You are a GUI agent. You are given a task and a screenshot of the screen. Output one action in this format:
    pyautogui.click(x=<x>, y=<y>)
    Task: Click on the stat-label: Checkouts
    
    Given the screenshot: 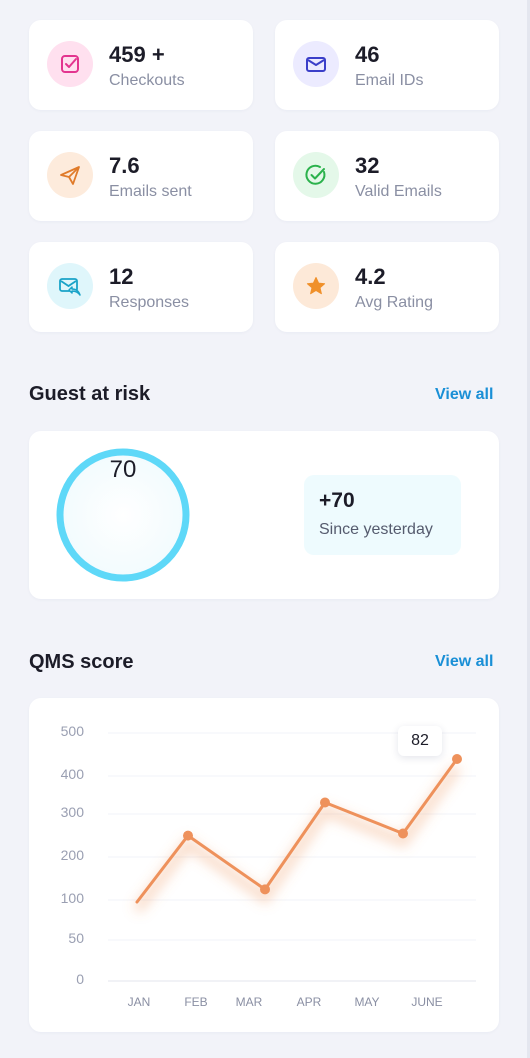 What is the action you would take?
    pyautogui.click(x=147, y=80)
    